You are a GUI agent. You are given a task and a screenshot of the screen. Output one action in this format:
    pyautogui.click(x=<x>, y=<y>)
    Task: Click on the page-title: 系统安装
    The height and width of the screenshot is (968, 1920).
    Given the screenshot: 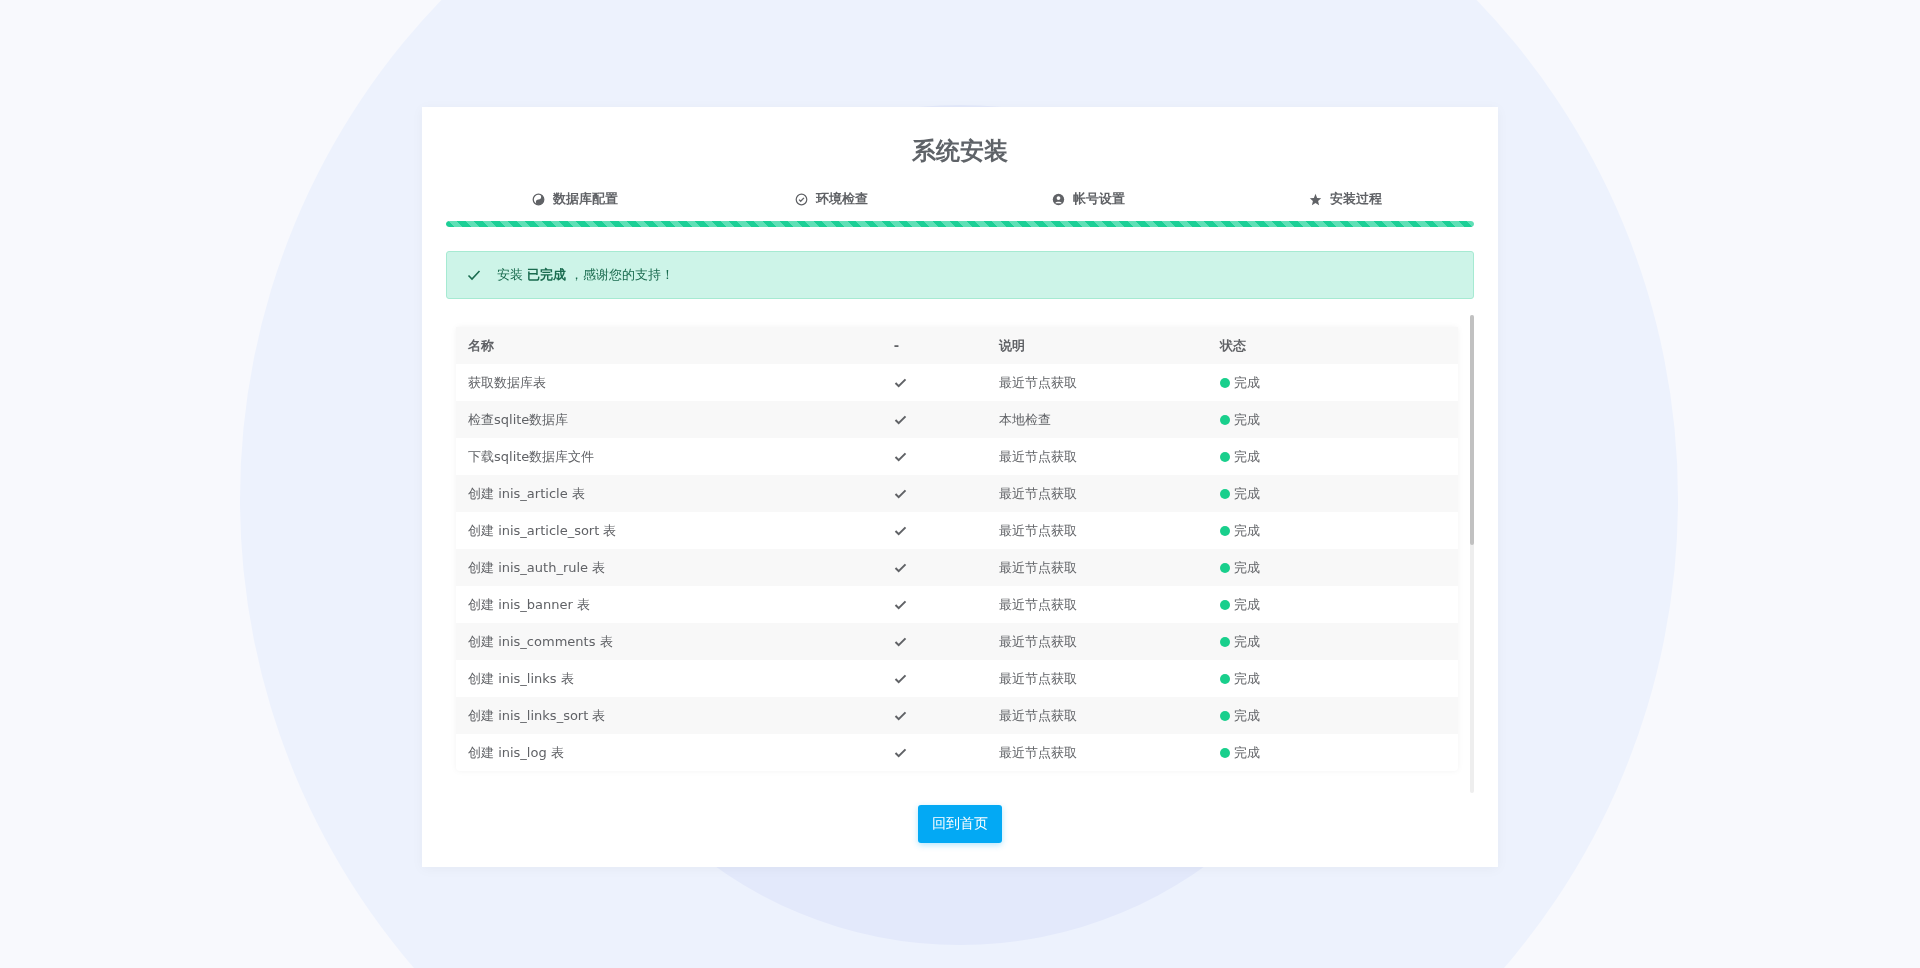 What is the action you would take?
    pyautogui.click(x=960, y=151)
    